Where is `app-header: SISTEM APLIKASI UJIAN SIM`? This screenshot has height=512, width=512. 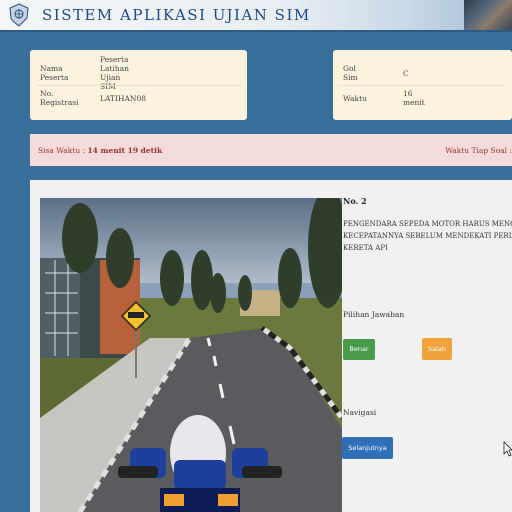
app-header: SISTEM APLIKASI UJIAN SIM is located at coordinates (256, 16).